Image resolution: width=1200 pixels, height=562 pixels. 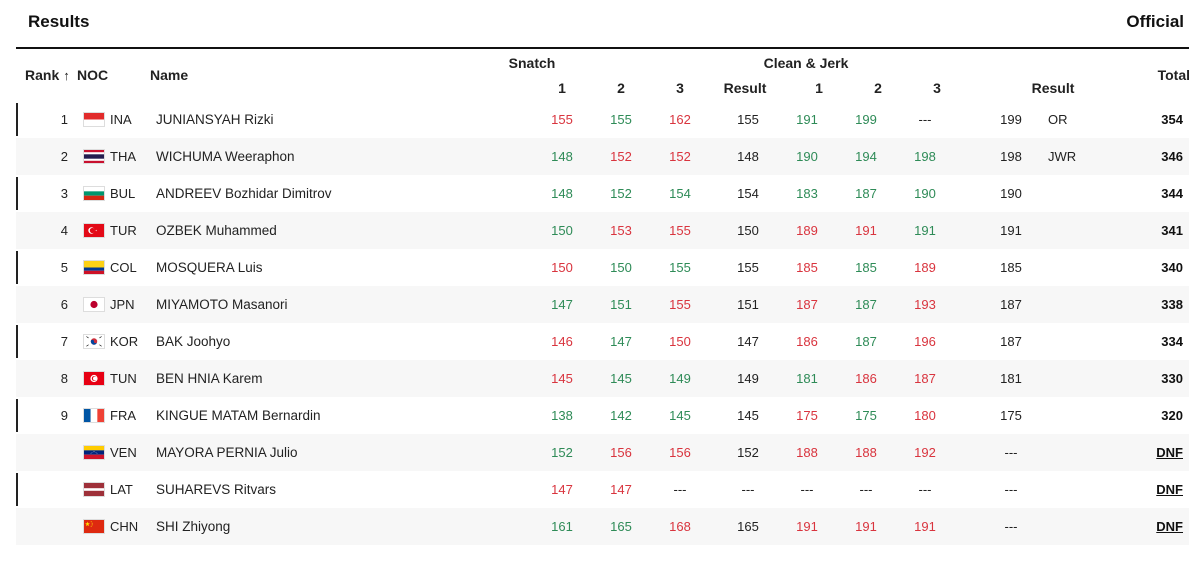 What do you see at coordinates (866, 304) in the screenshot?
I see `cj-attempt-2: 187` at bounding box center [866, 304].